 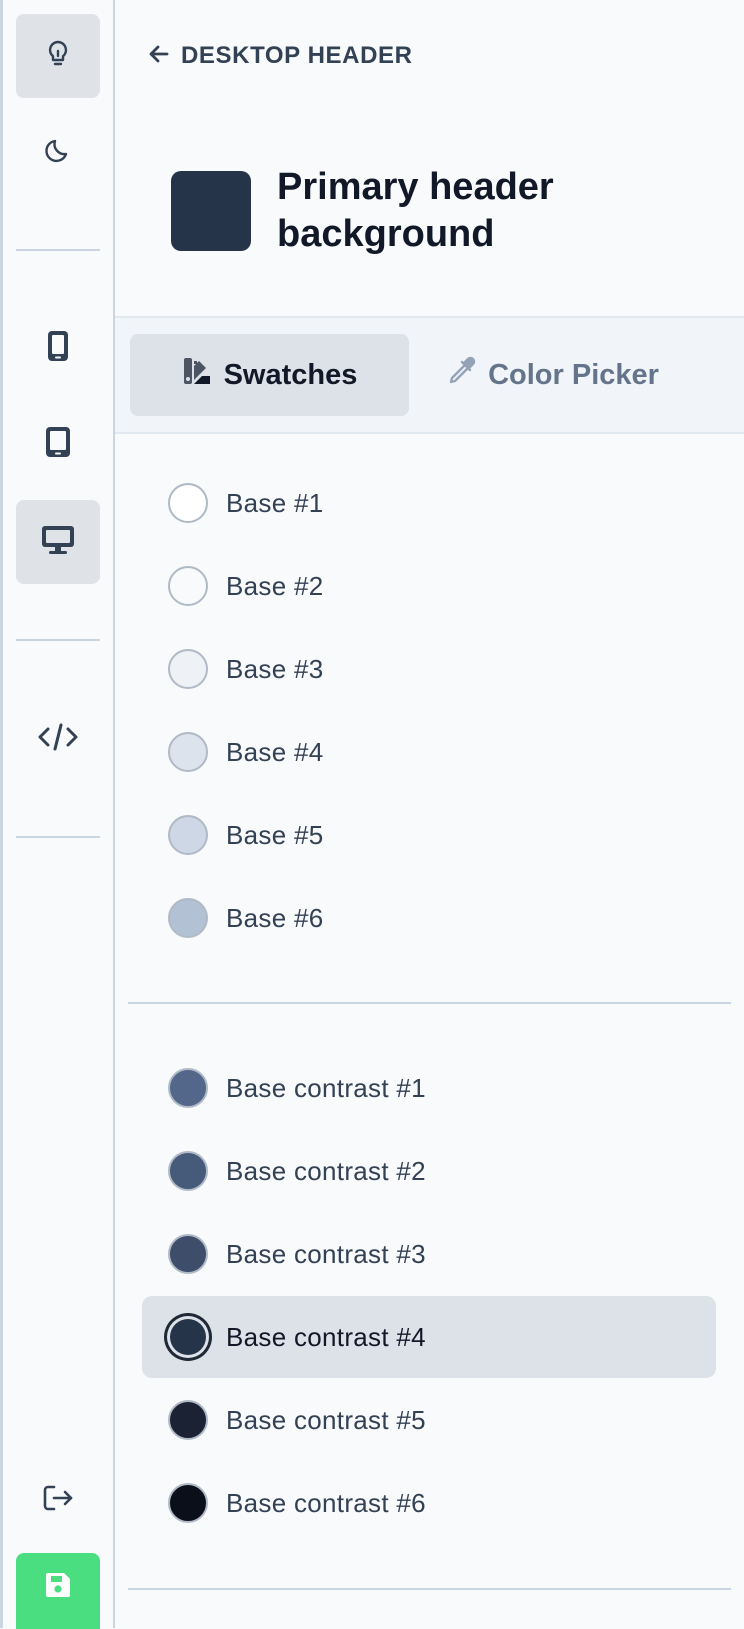 What do you see at coordinates (275, 917) in the screenshot?
I see `swatch-label: Base #6` at bounding box center [275, 917].